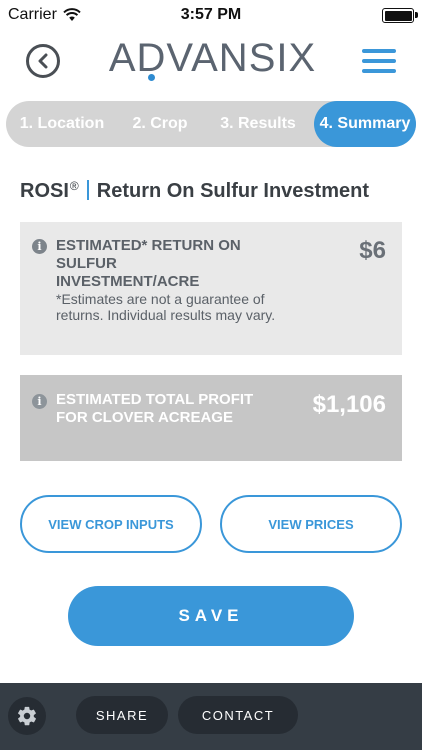 This screenshot has width=422, height=750. I want to click on view-prices-button: VIEW PRICES, so click(311, 524).